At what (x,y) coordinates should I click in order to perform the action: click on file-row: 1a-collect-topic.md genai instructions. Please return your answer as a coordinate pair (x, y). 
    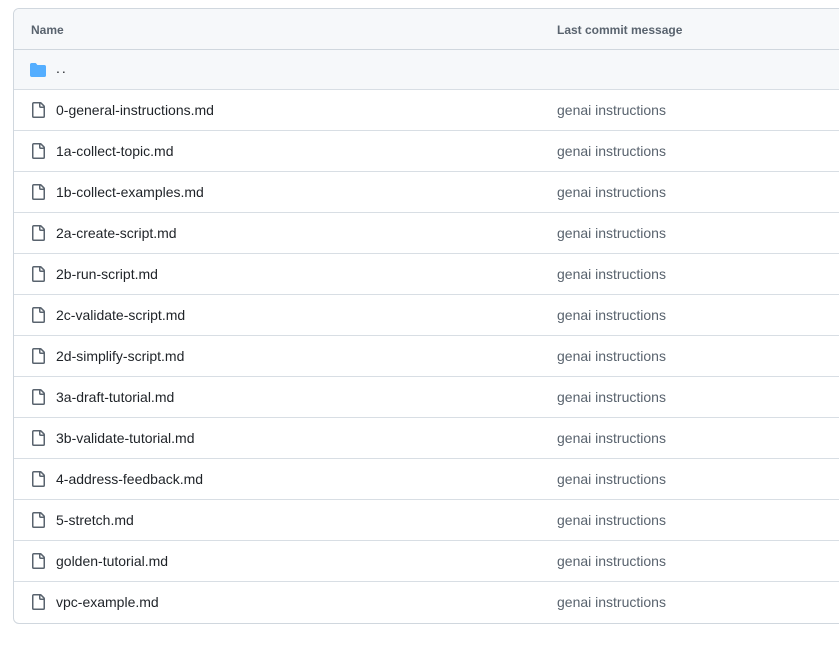
    Looking at the image, I should click on (426, 151).